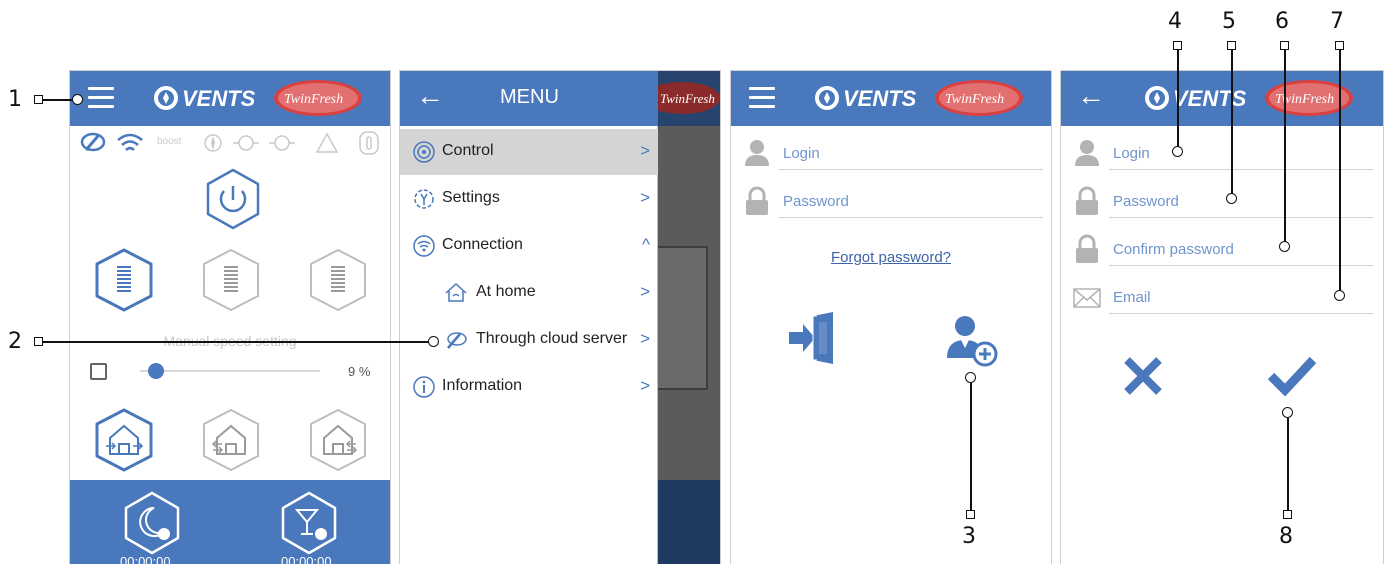  What do you see at coordinates (424, 199) in the screenshot?
I see `settings-icon` at bounding box center [424, 199].